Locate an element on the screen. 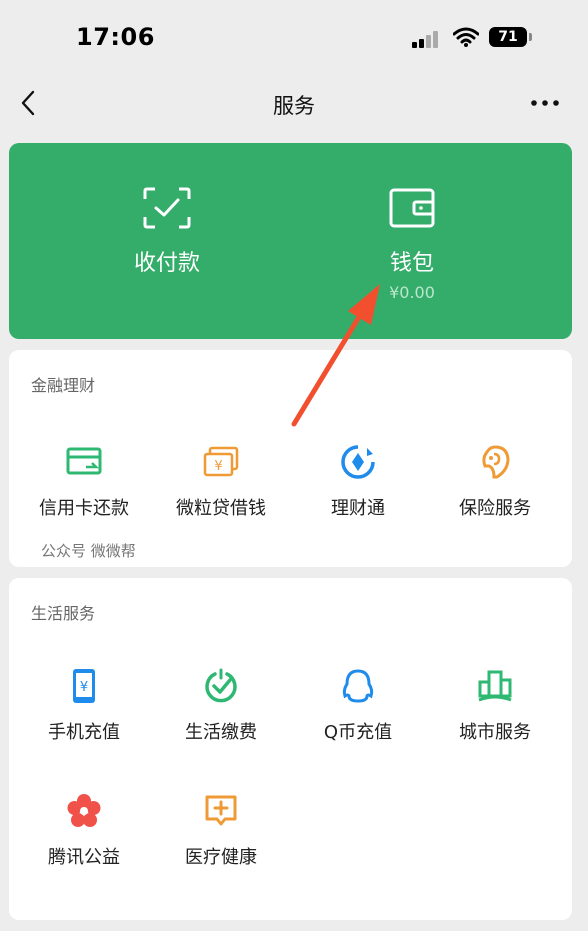 The image size is (588, 931). phone-recharge-icon: ¥ is located at coordinates (84, 686).